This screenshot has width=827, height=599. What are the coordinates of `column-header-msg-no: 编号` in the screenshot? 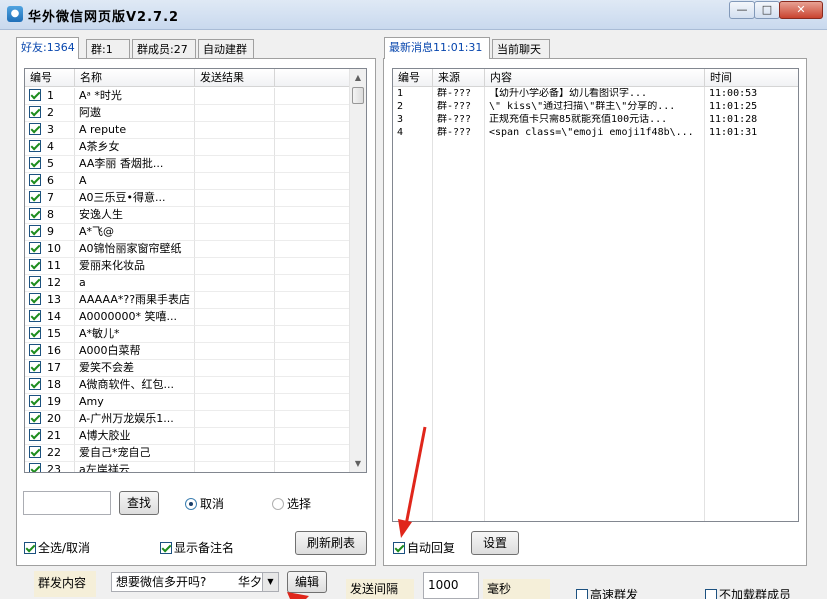 It's located at (413, 77).